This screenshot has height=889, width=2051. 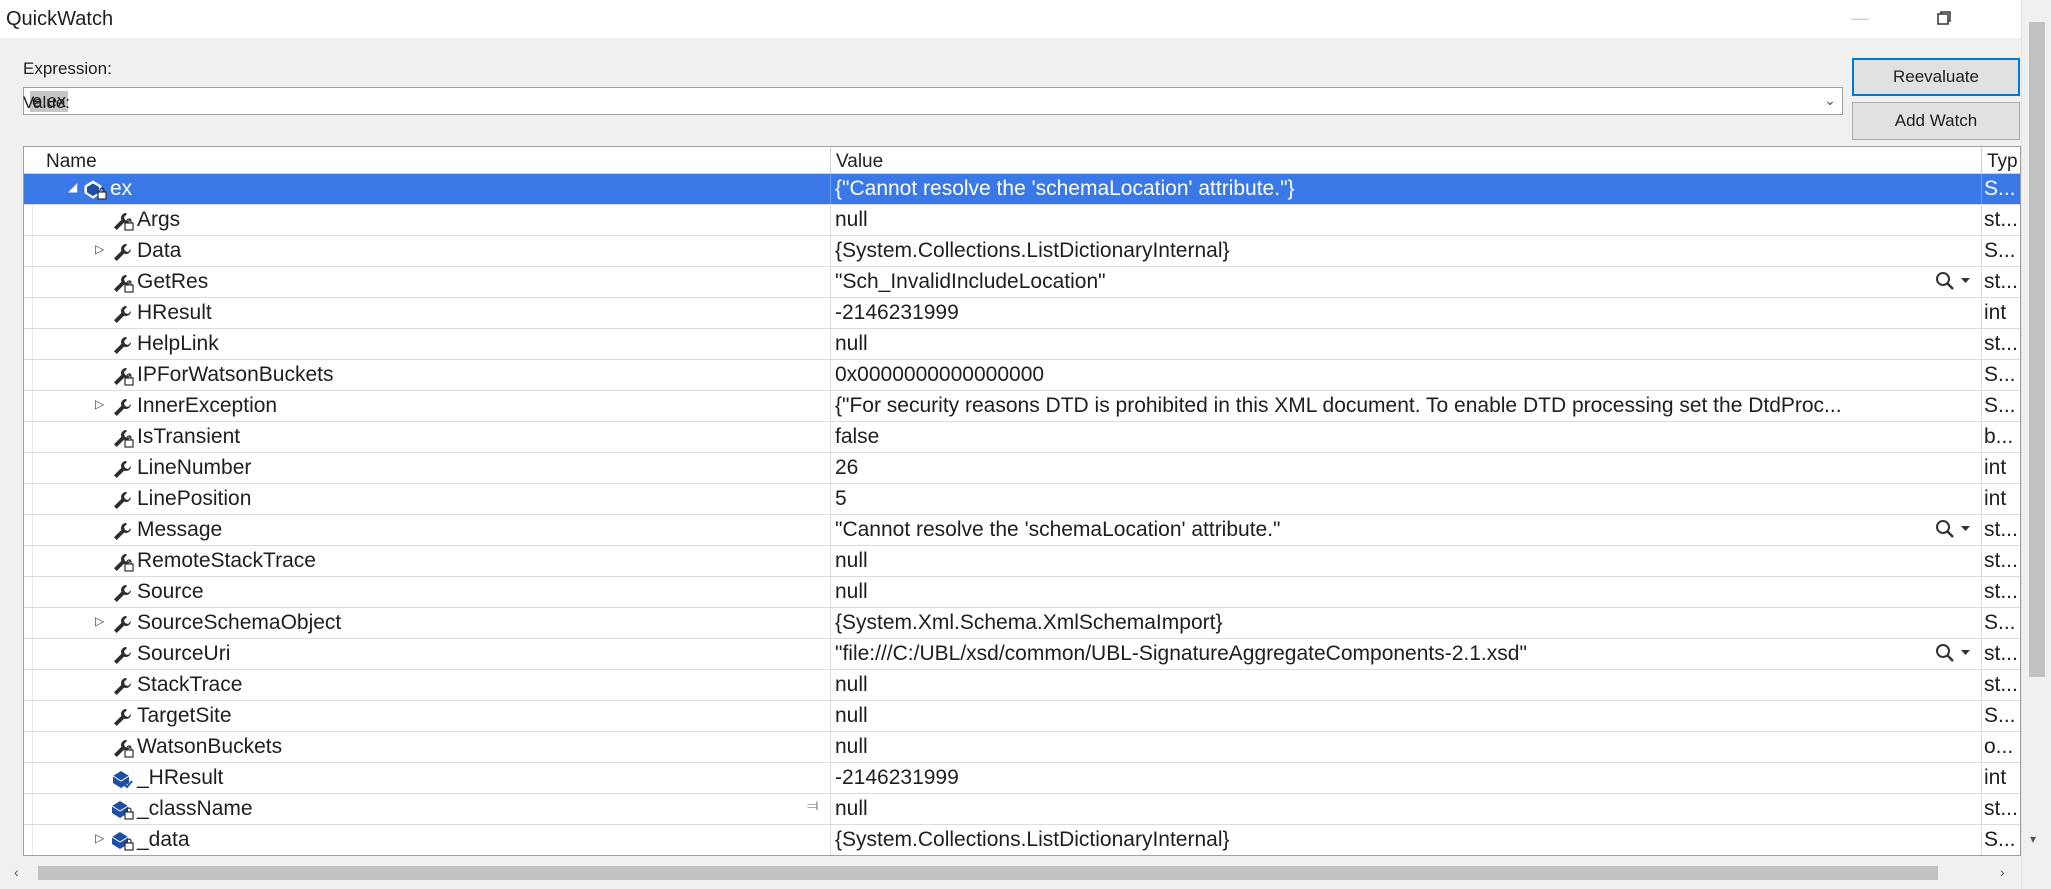 I want to click on column-header-value: Value, so click(x=859, y=162).